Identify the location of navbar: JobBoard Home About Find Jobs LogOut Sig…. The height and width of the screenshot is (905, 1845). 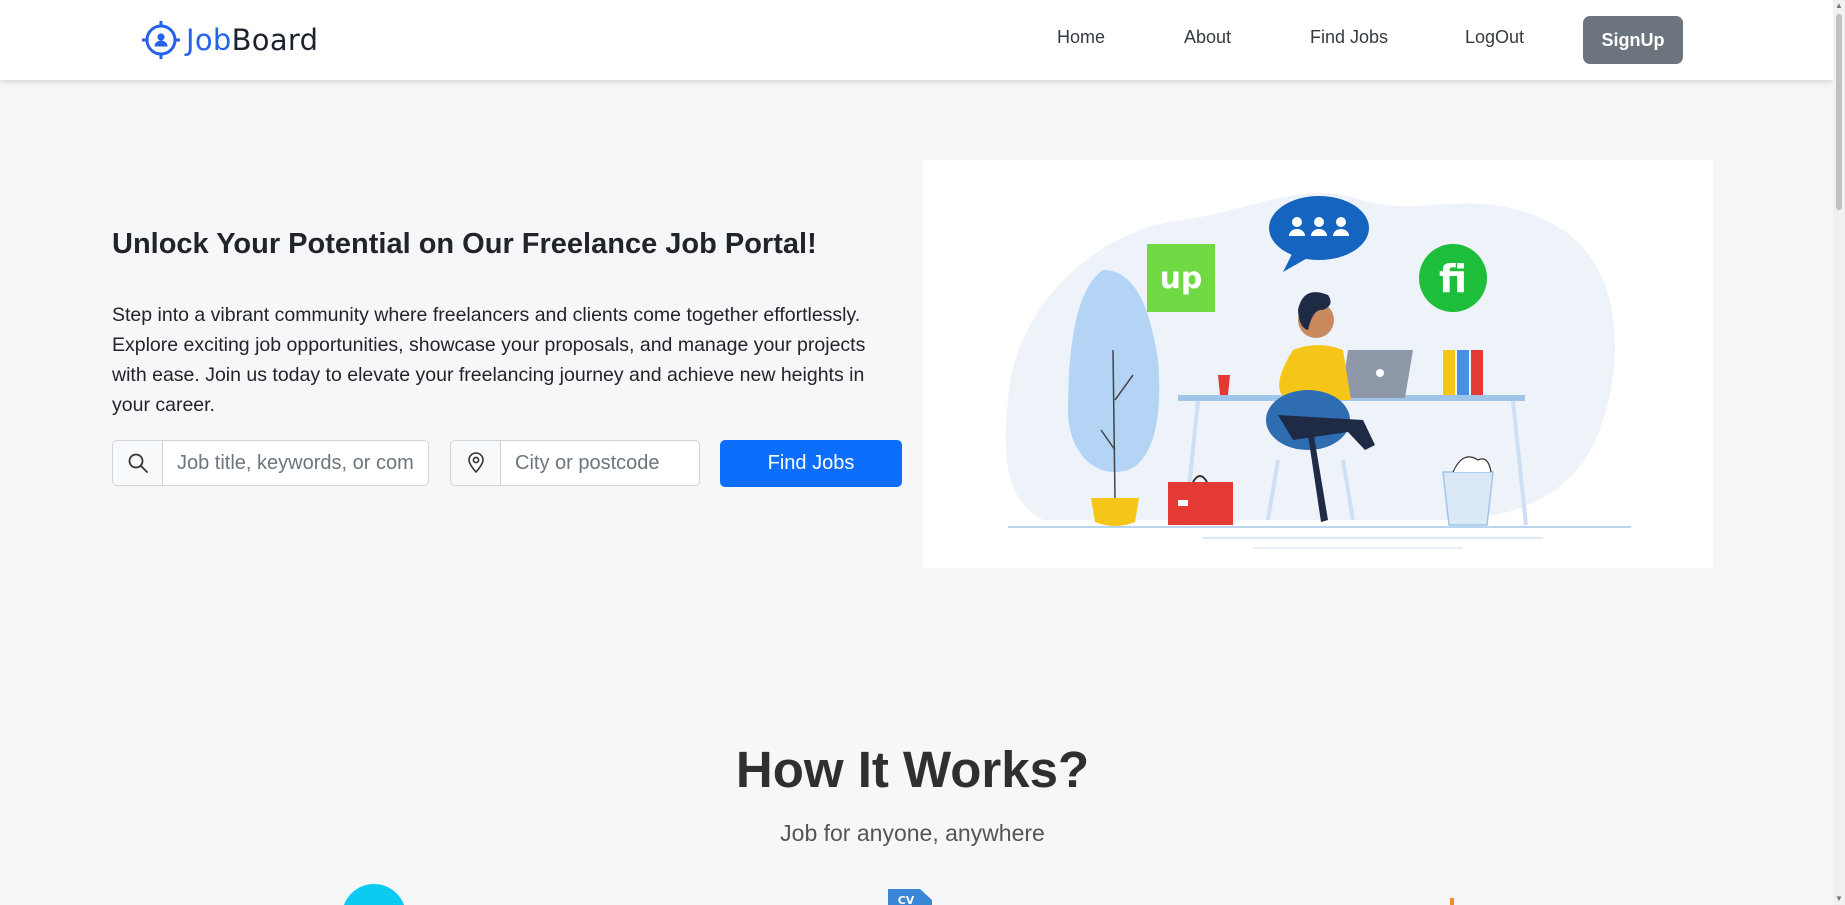
(916, 40).